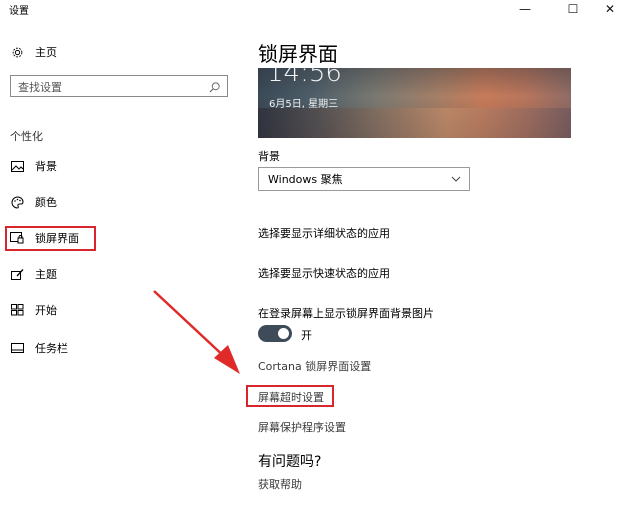 This screenshot has height=514, width=625. Describe the element at coordinates (46, 274) in the screenshot. I see `sidebar-item-label: 主题` at that location.